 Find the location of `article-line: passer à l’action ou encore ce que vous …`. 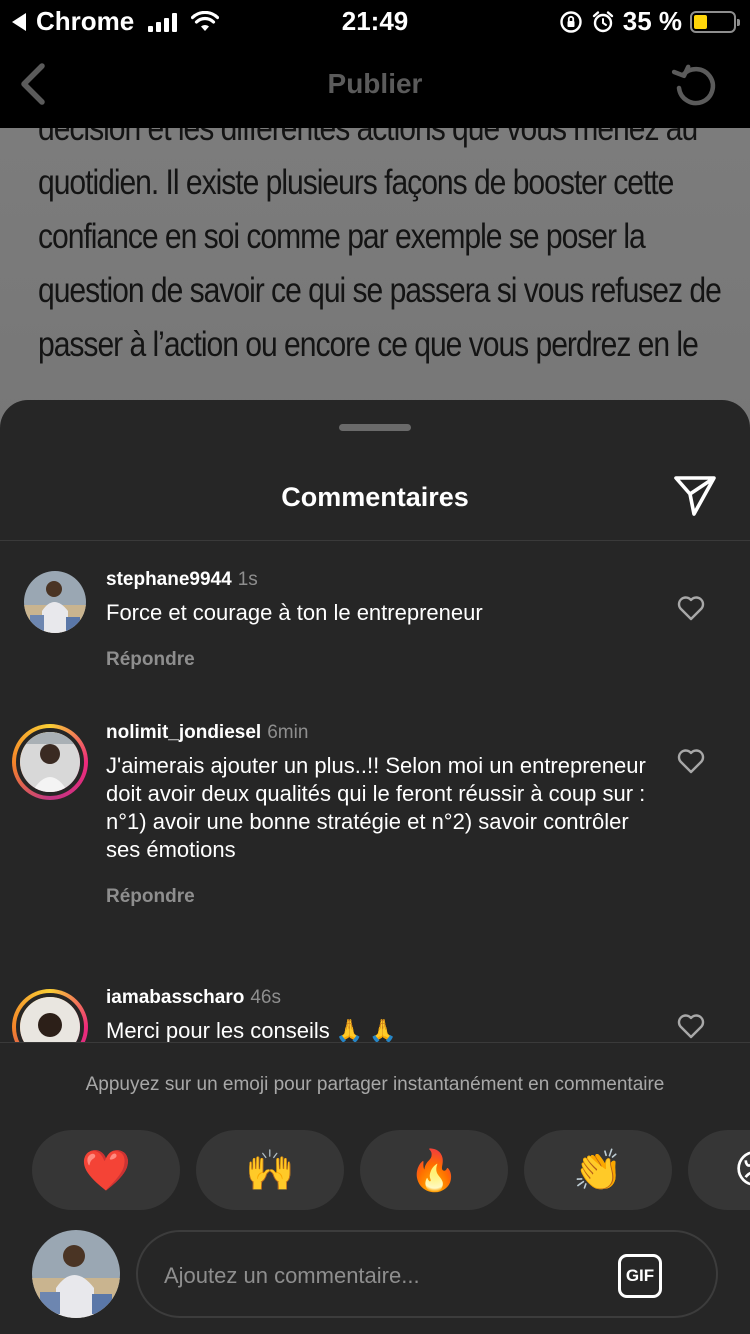

article-line: passer à l’action ou encore ce que vous … is located at coordinates (368, 344).